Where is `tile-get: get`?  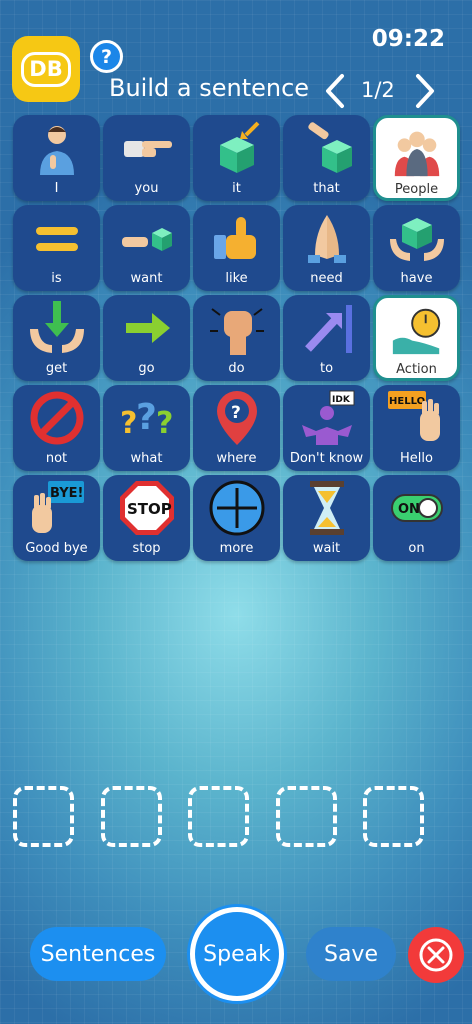
tile-get: get is located at coordinates (56, 338).